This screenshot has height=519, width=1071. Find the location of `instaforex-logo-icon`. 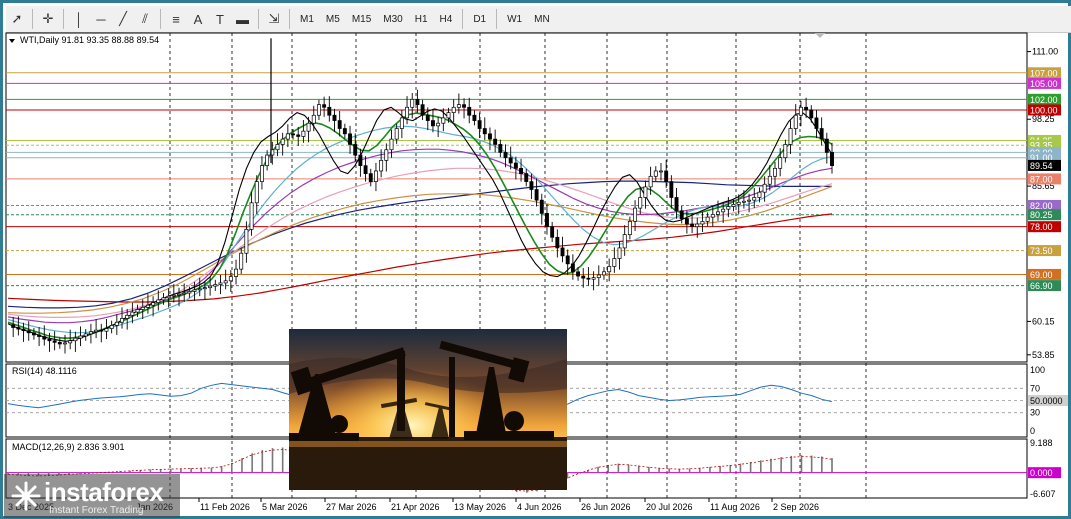

instaforex-logo-icon is located at coordinates (26, 496).